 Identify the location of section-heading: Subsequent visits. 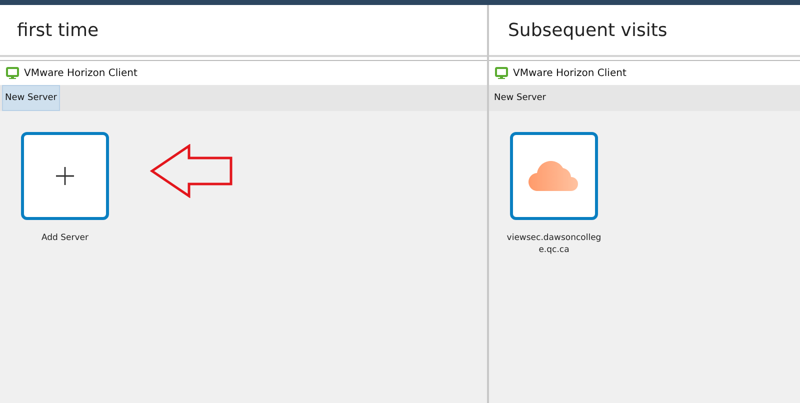
(644, 31).